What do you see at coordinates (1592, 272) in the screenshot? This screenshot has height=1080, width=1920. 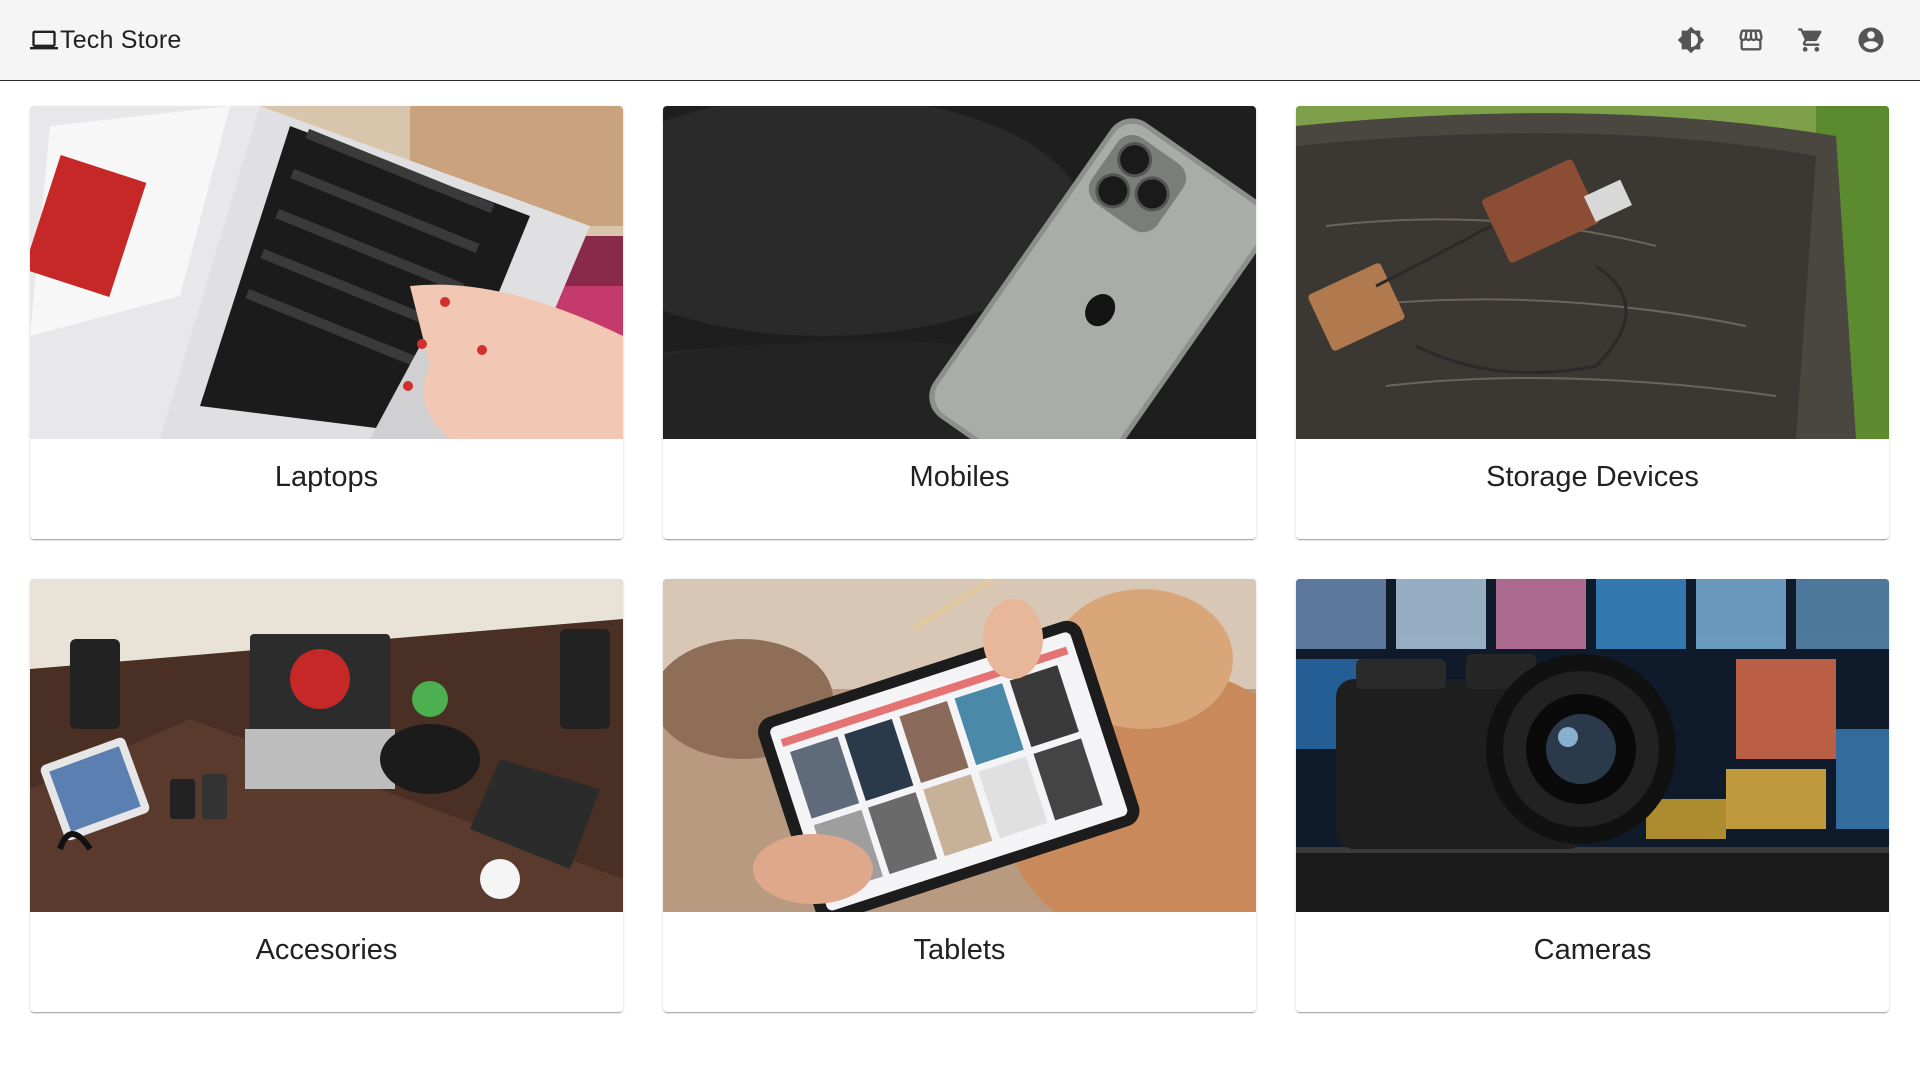 I see `usb-drive-photo` at bounding box center [1592, 272].